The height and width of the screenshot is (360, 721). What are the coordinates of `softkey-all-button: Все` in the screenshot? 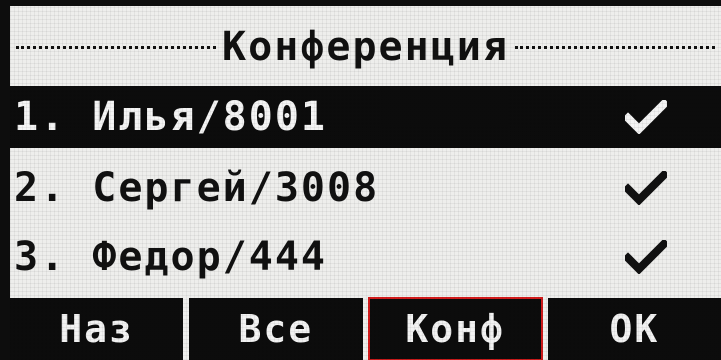 It's located at (276, 329).